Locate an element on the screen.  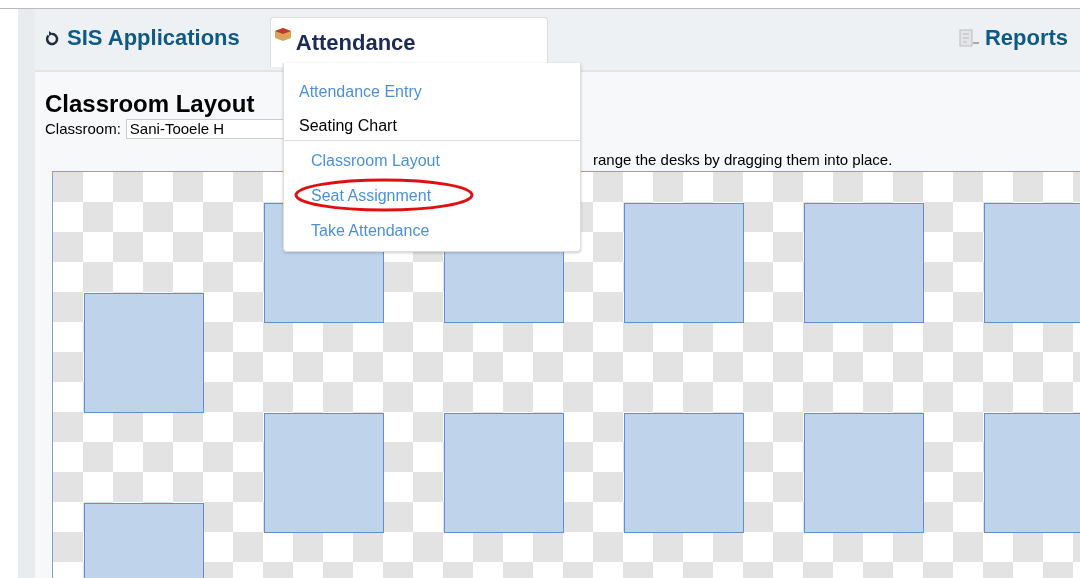
classroom-label: Classroom: is located at coordinates (83, 129).